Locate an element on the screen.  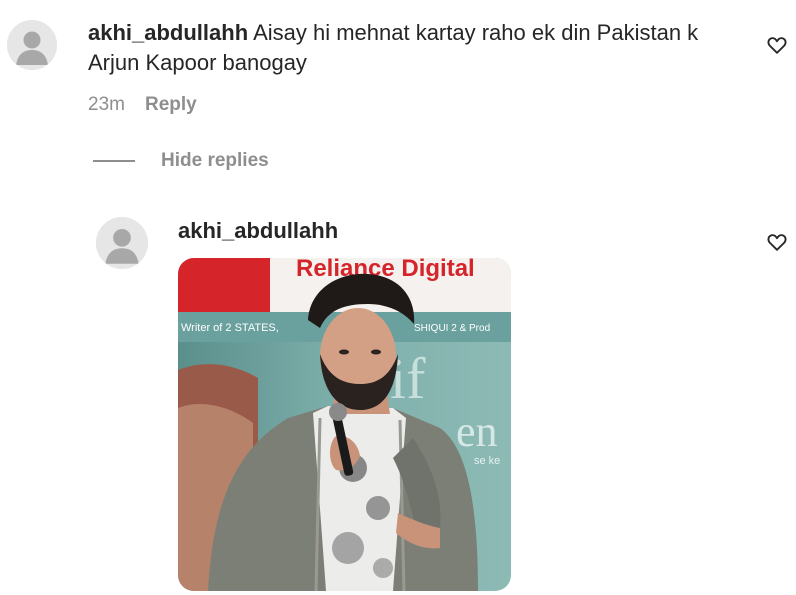
reply-button: Reply is located at coordinates (171, 105).